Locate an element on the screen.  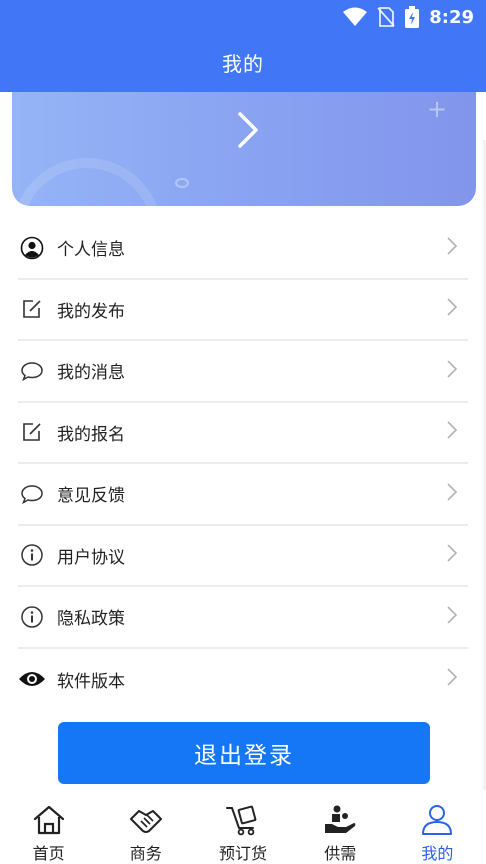
tab-label: 供需 is located at coordinates (340, 853).